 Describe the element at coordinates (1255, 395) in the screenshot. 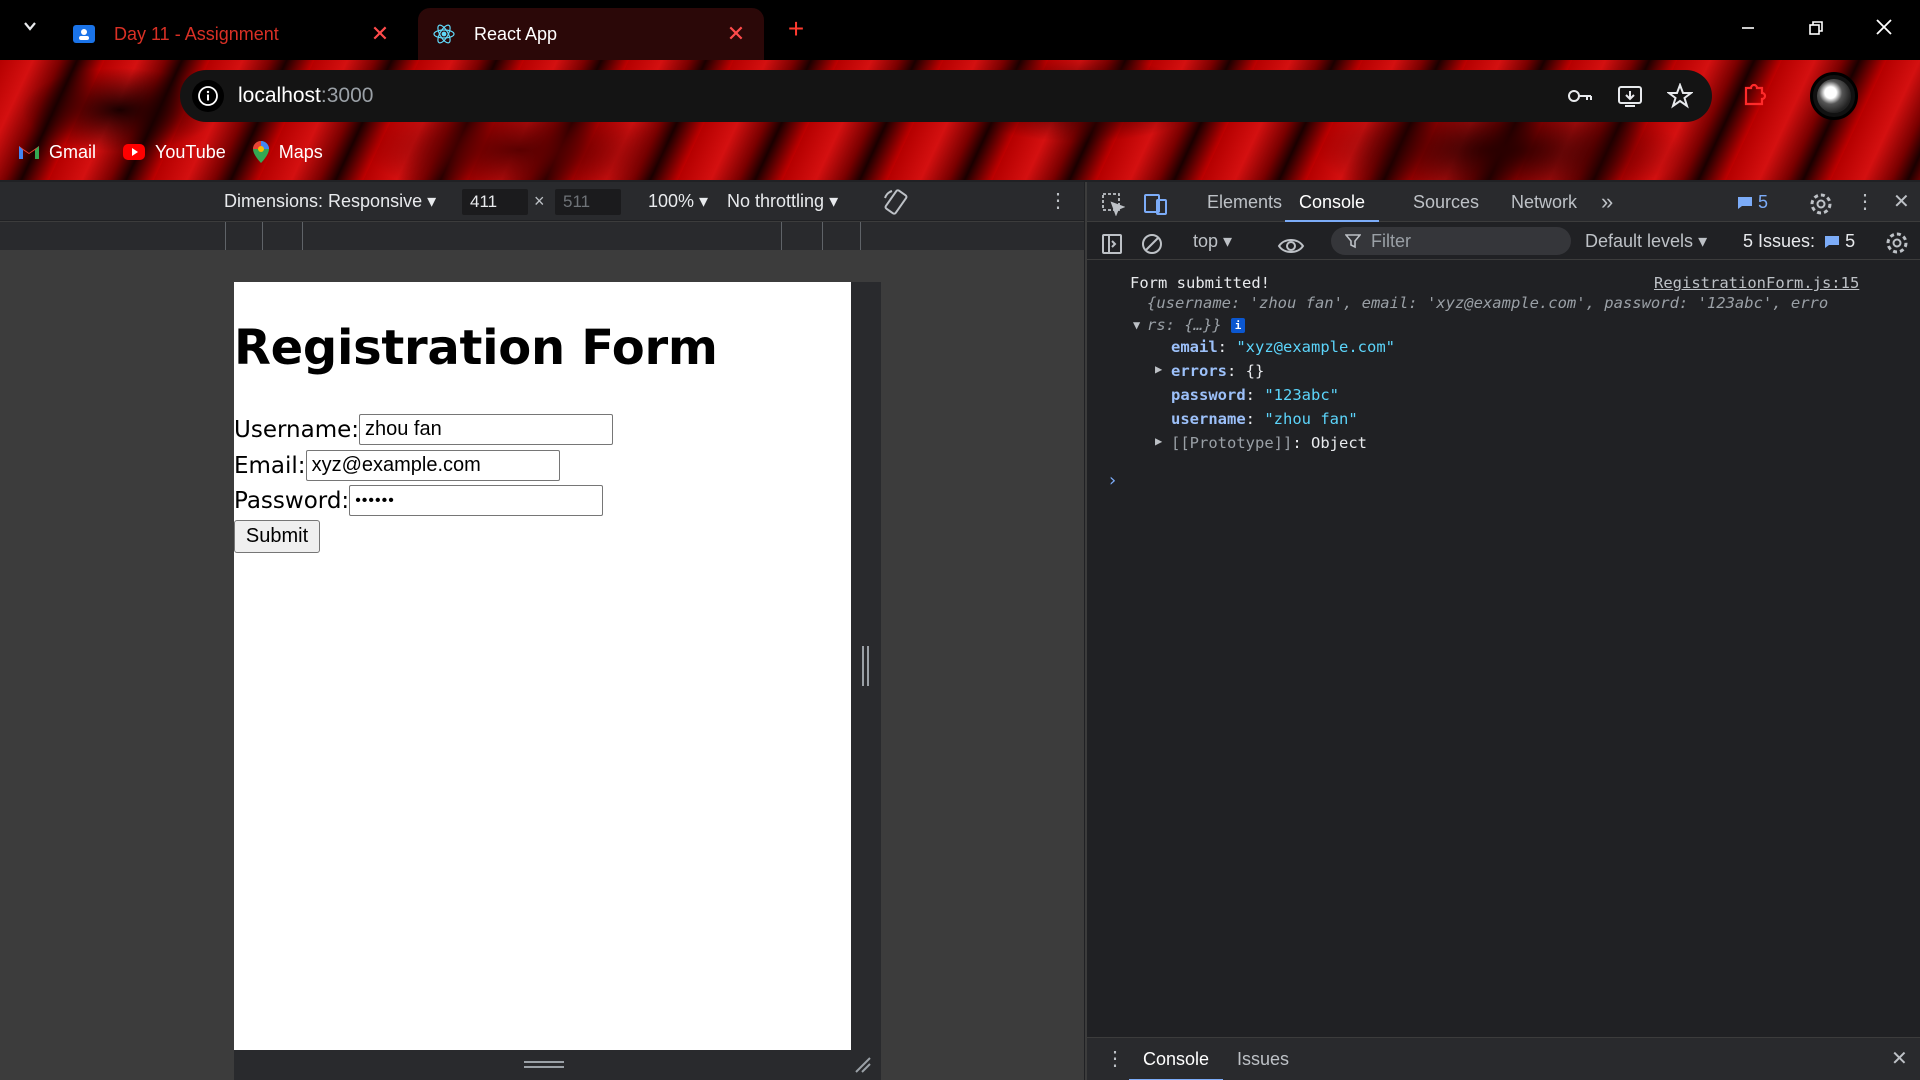

I see `prop-password: password: "123abc"` at that location.